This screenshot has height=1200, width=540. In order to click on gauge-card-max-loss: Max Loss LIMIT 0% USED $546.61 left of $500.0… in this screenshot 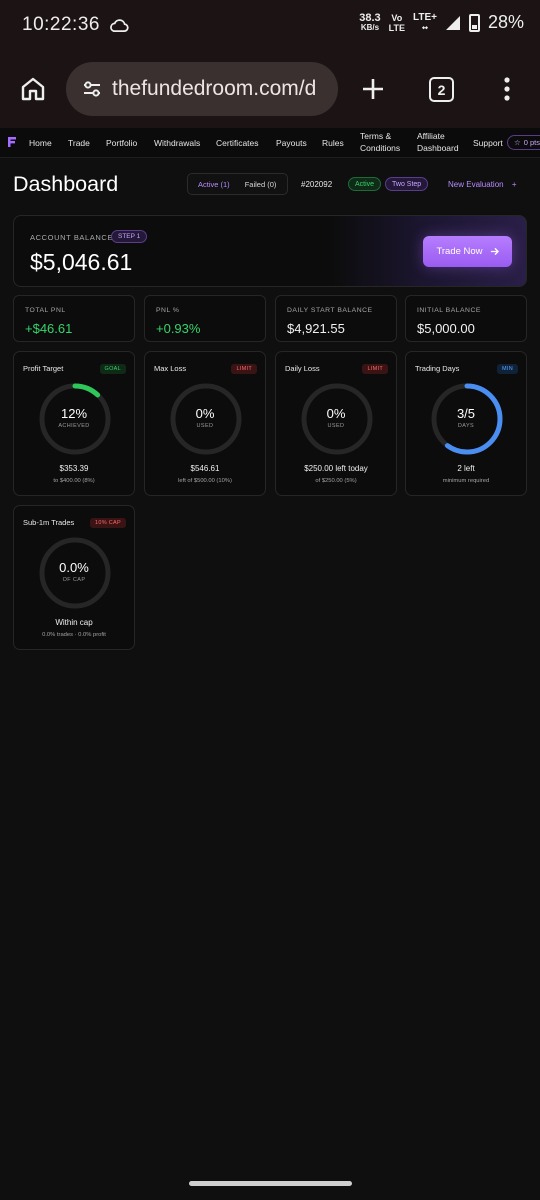, I will do `click(205, 423)`.